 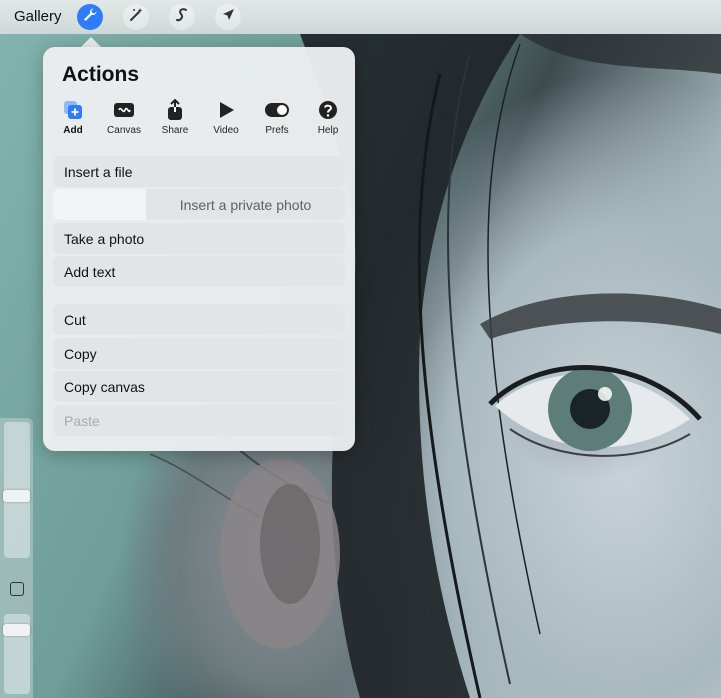 I want to click on private-photo-highlight, so click(x=99, y=204).